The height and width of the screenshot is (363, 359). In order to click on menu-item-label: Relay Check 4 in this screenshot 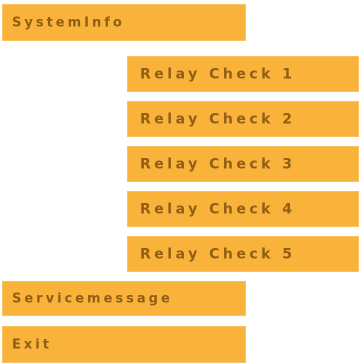, I will do `click(218, 209)`.